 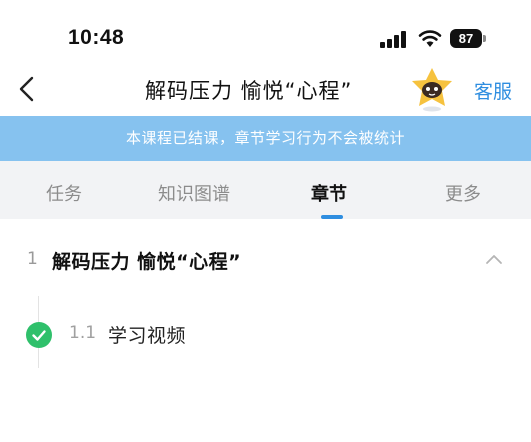 I want to click on battery-cap, so click(x=484, y=38).